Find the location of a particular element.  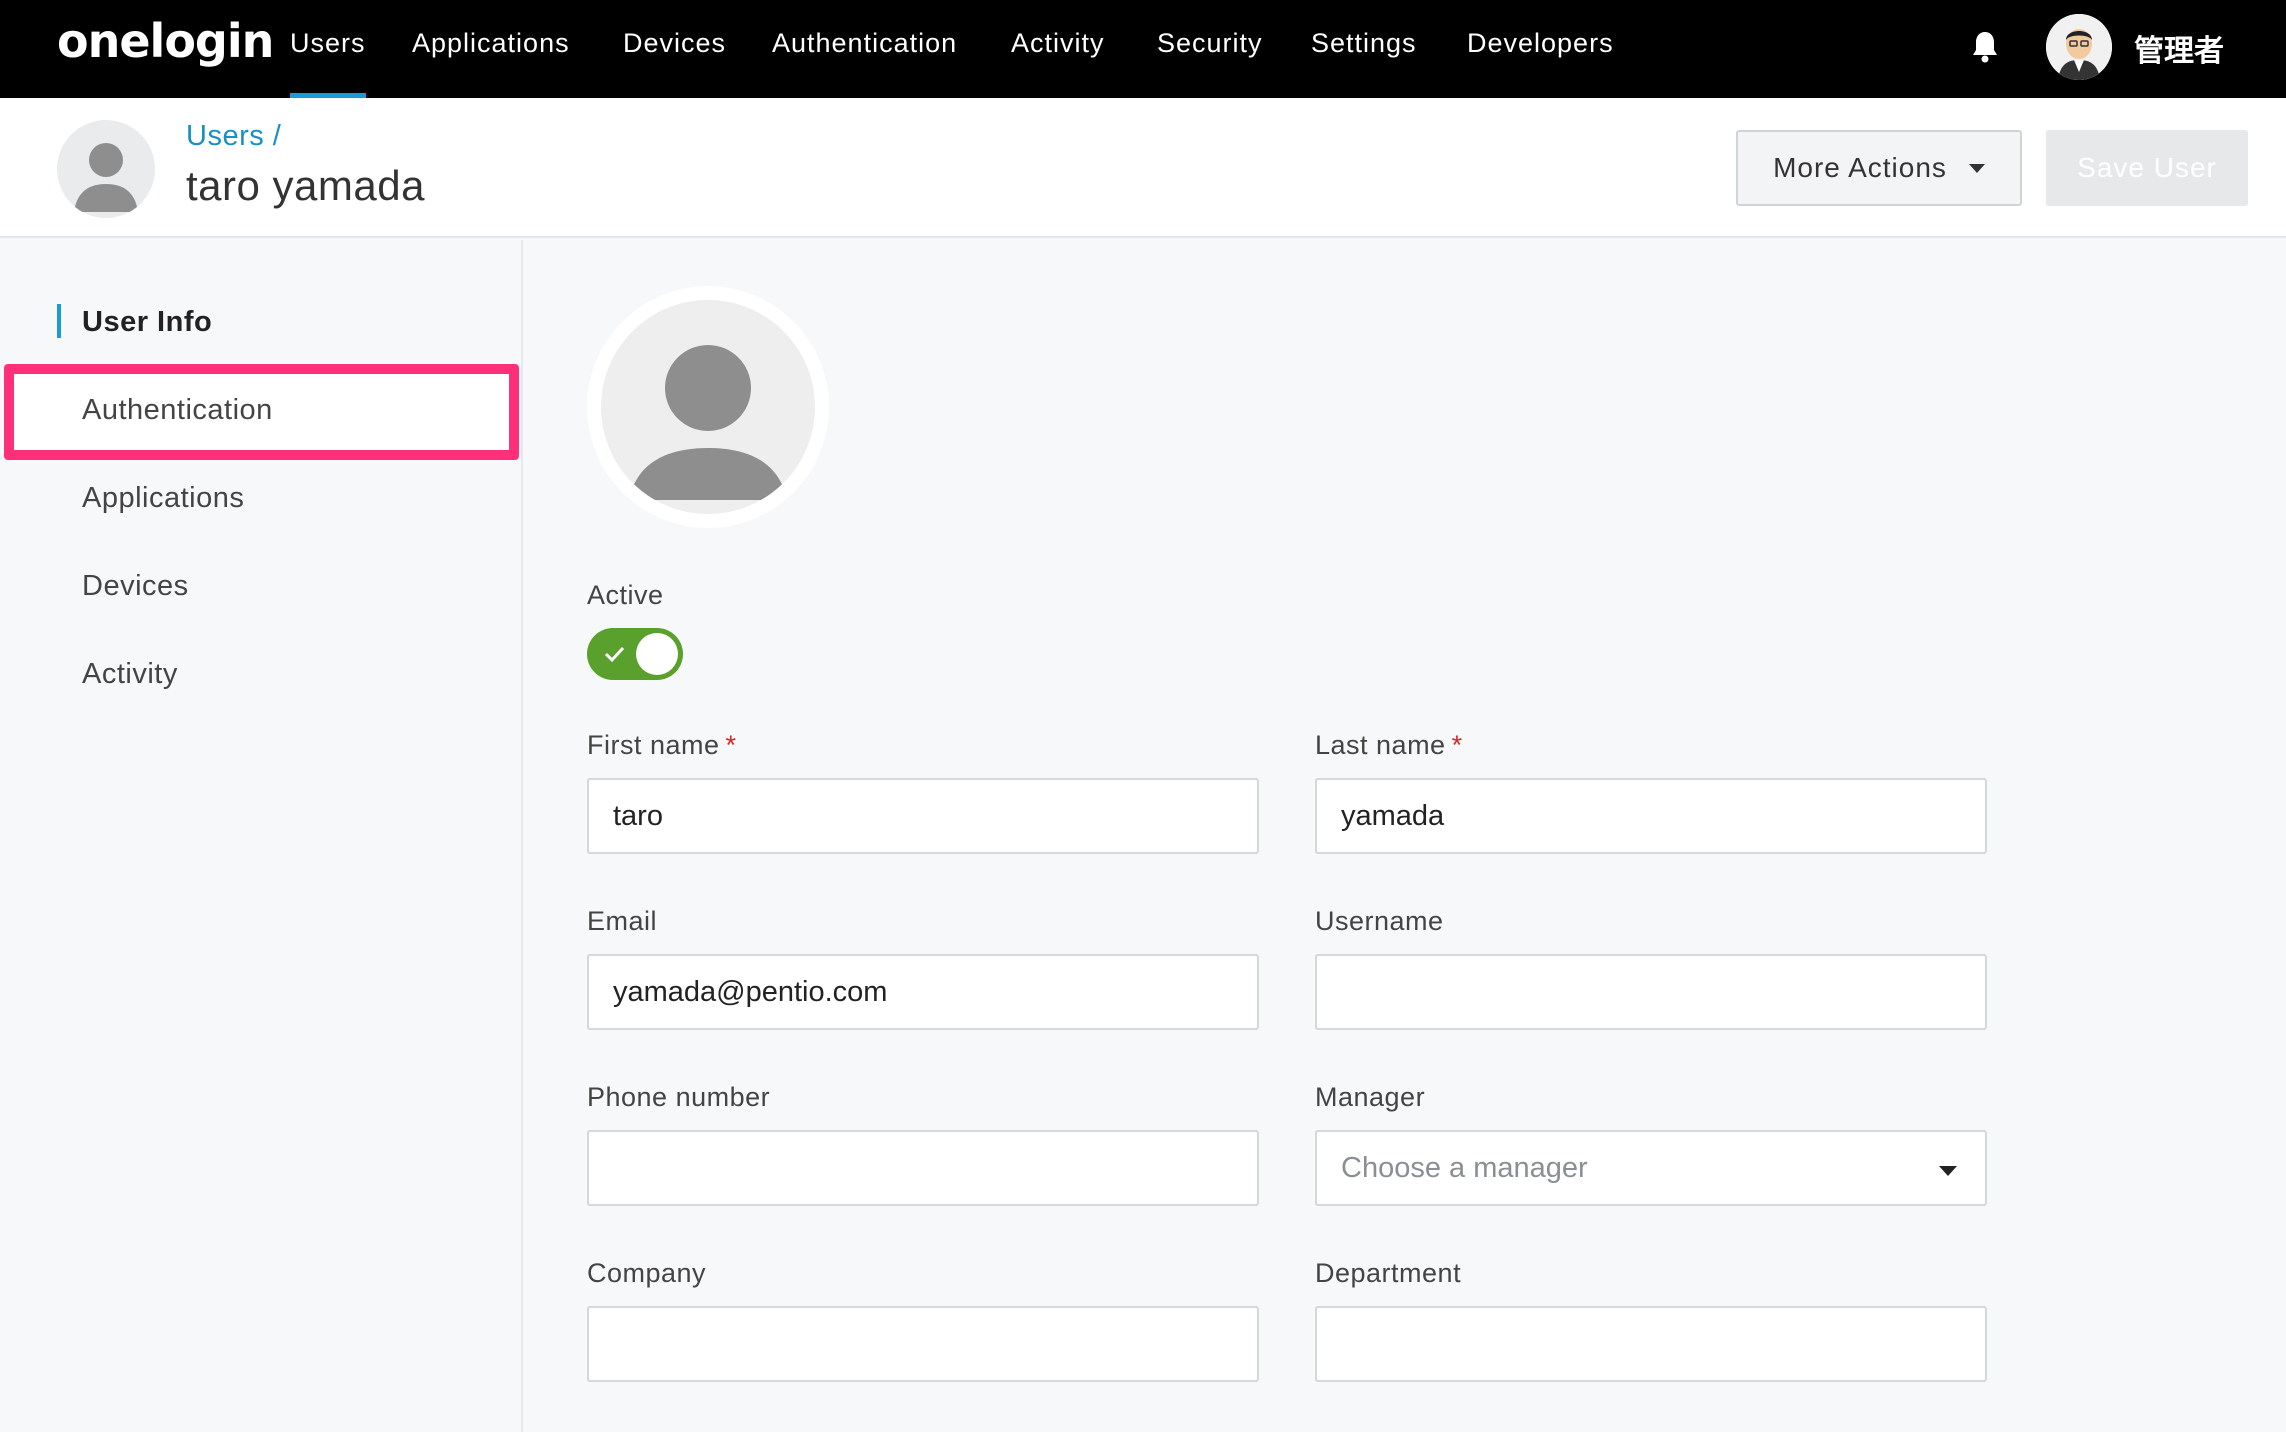

nav-activity: Activity is located at coordinates (1058, 63).